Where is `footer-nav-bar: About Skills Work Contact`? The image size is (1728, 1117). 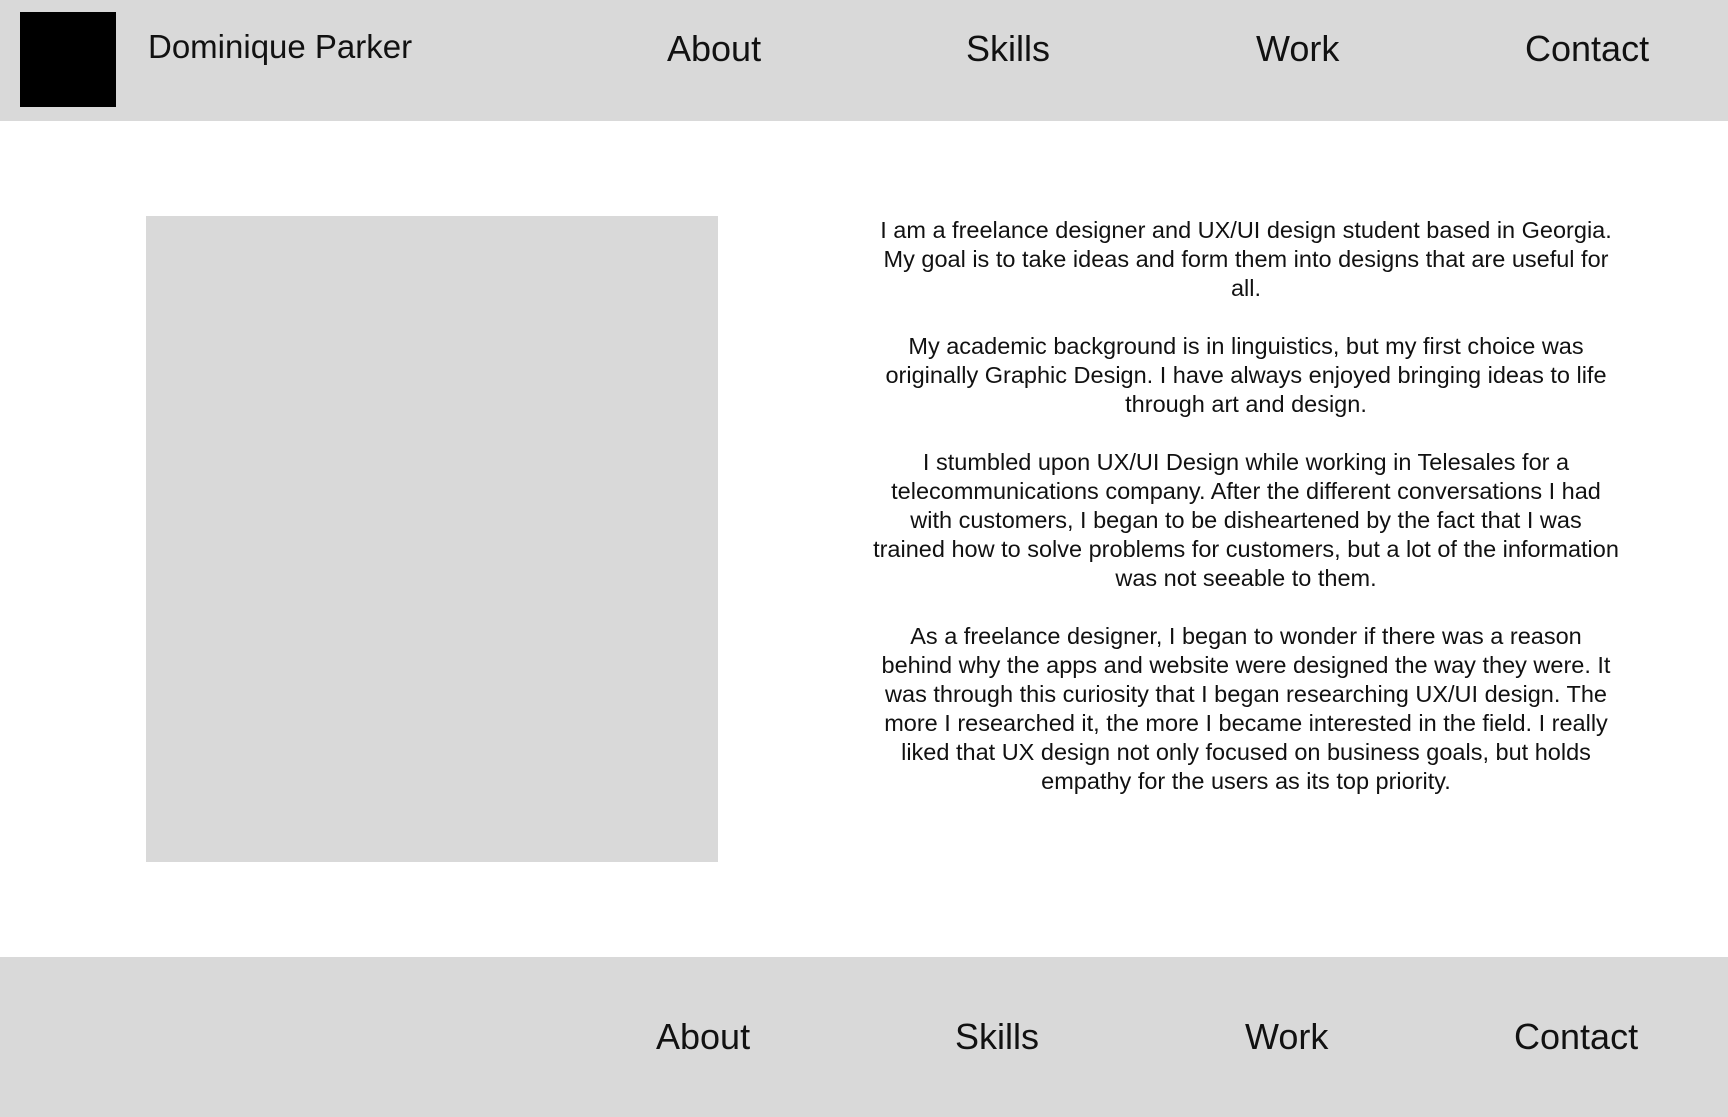 footer-nav-bar: About Skills Work Contact is located at coordinates (864, 1037).